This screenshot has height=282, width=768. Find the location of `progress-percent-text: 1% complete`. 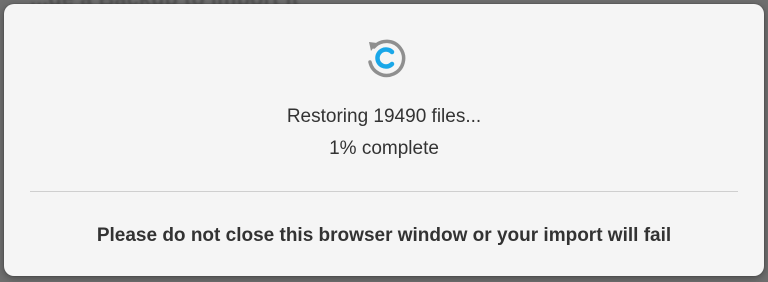

progress-percent-text: 1% complete is located at coordinates (384, 148).